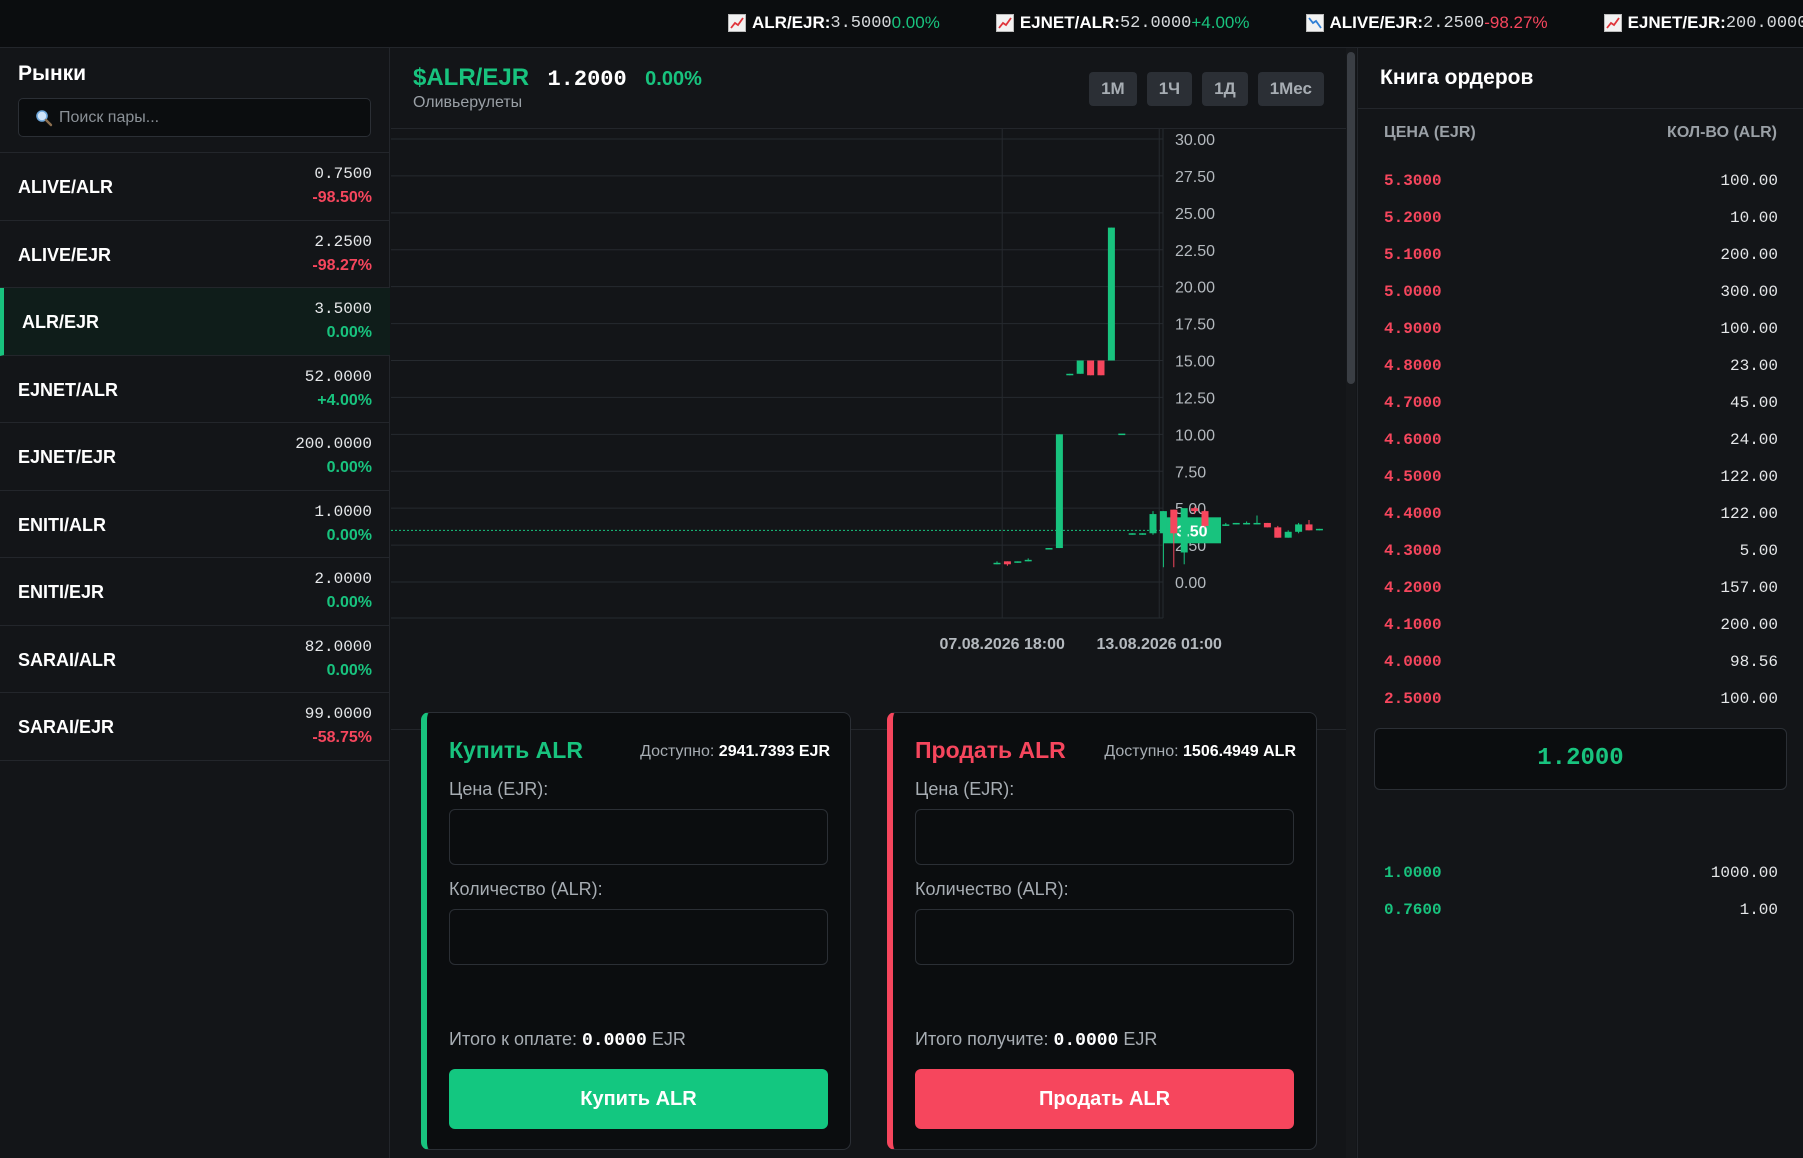  Describe the element at coordinates (1580, 759) in the screenshot. I see `spread-price: 1.2000` at that location.